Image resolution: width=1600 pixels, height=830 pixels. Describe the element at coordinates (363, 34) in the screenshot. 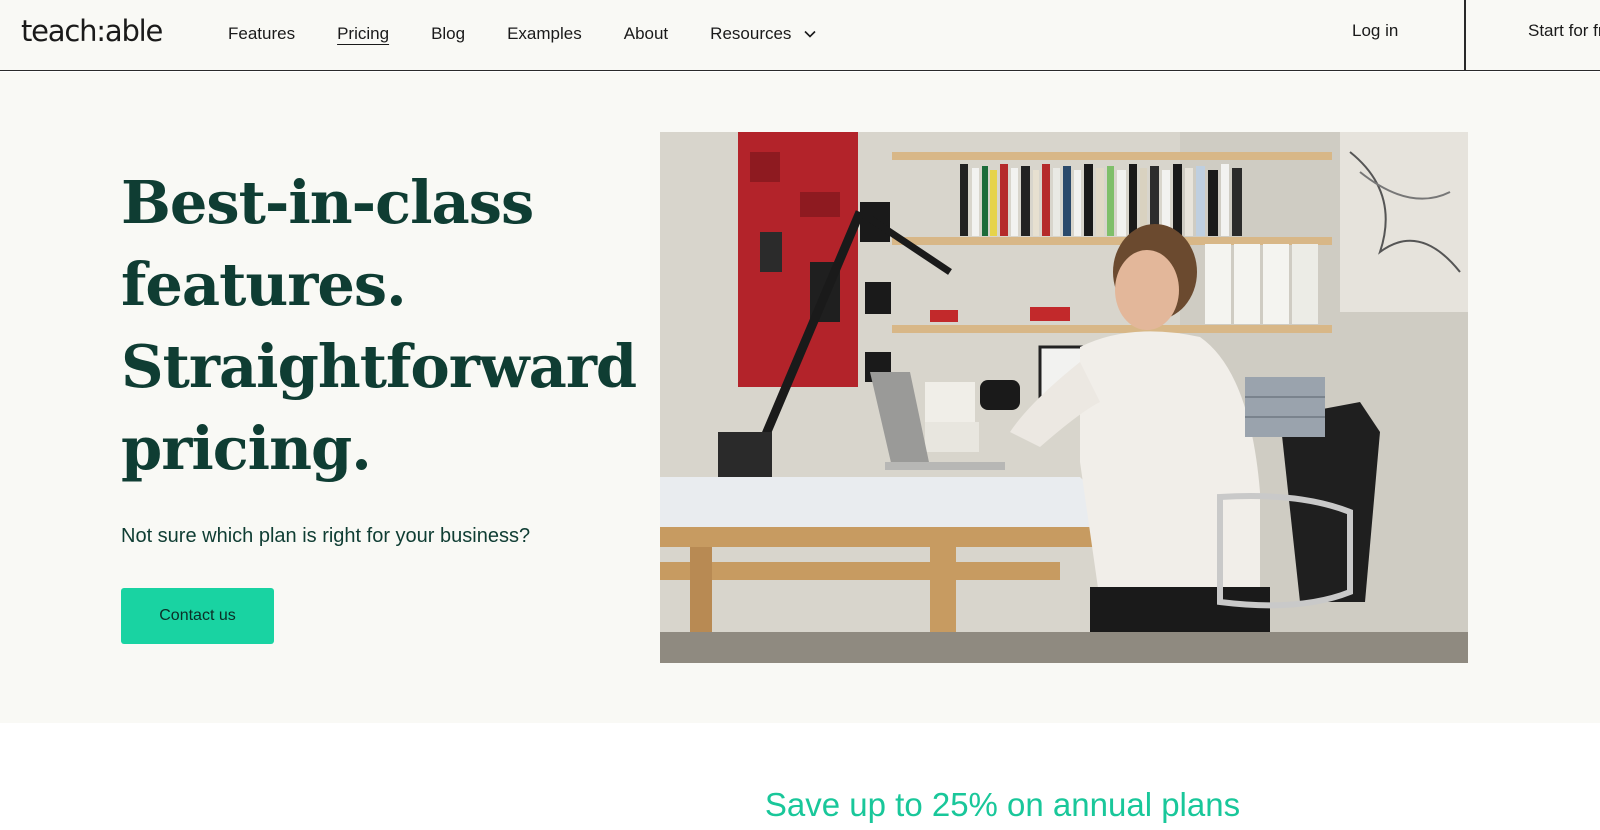

I see `nav-link-pricing: Pricing` at that location.